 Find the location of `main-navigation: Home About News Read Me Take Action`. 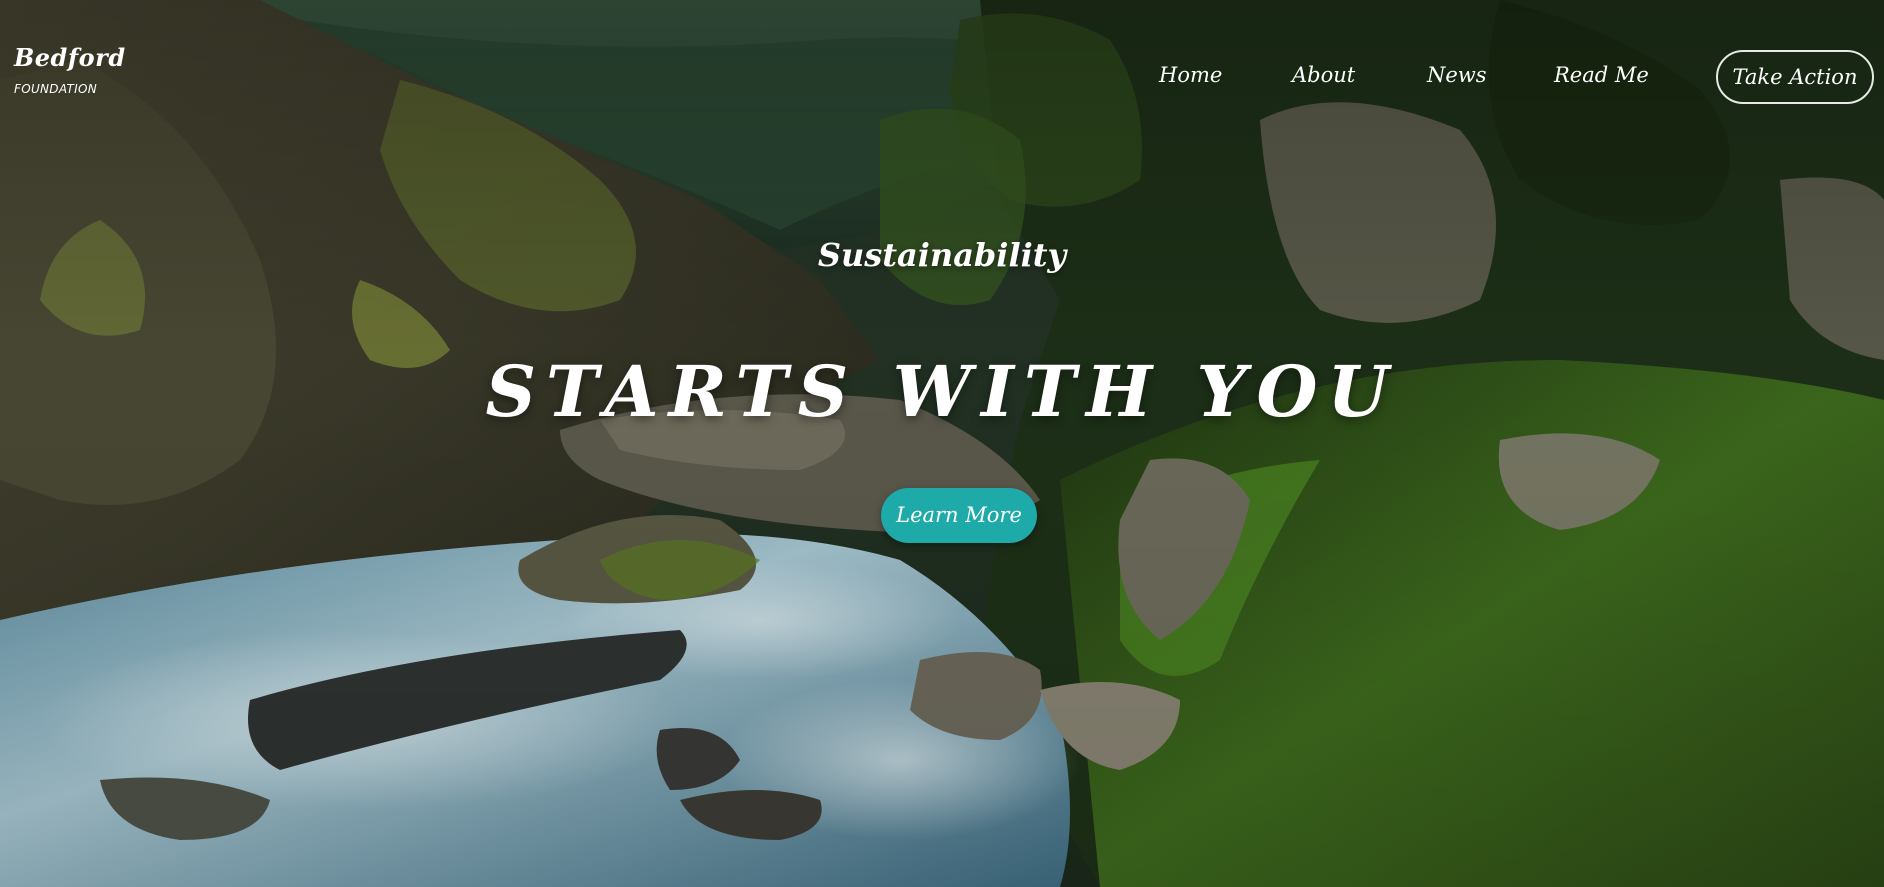

main-navigation: Home About News Read Me Take Action is located at coordinates (942, 77).